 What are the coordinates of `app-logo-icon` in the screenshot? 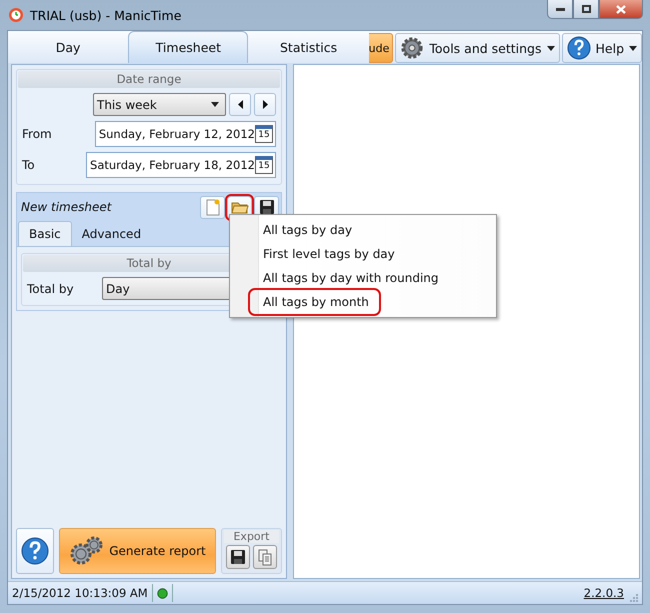 It's located at (16, 15).